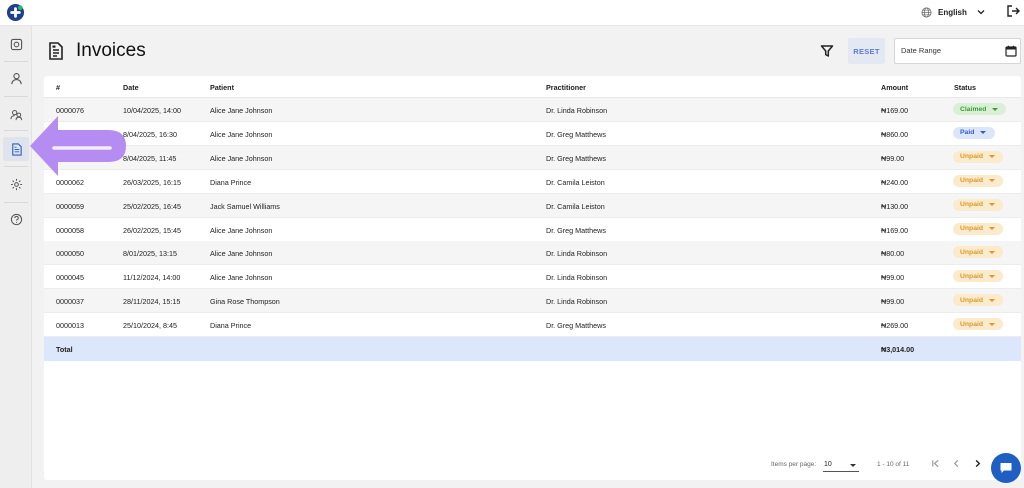 This screenshot has width=1024, height=488. Describe the element at coordinates (70, 206) in the screenshot. I see `cell-invoice-number: 0000059` at that location.